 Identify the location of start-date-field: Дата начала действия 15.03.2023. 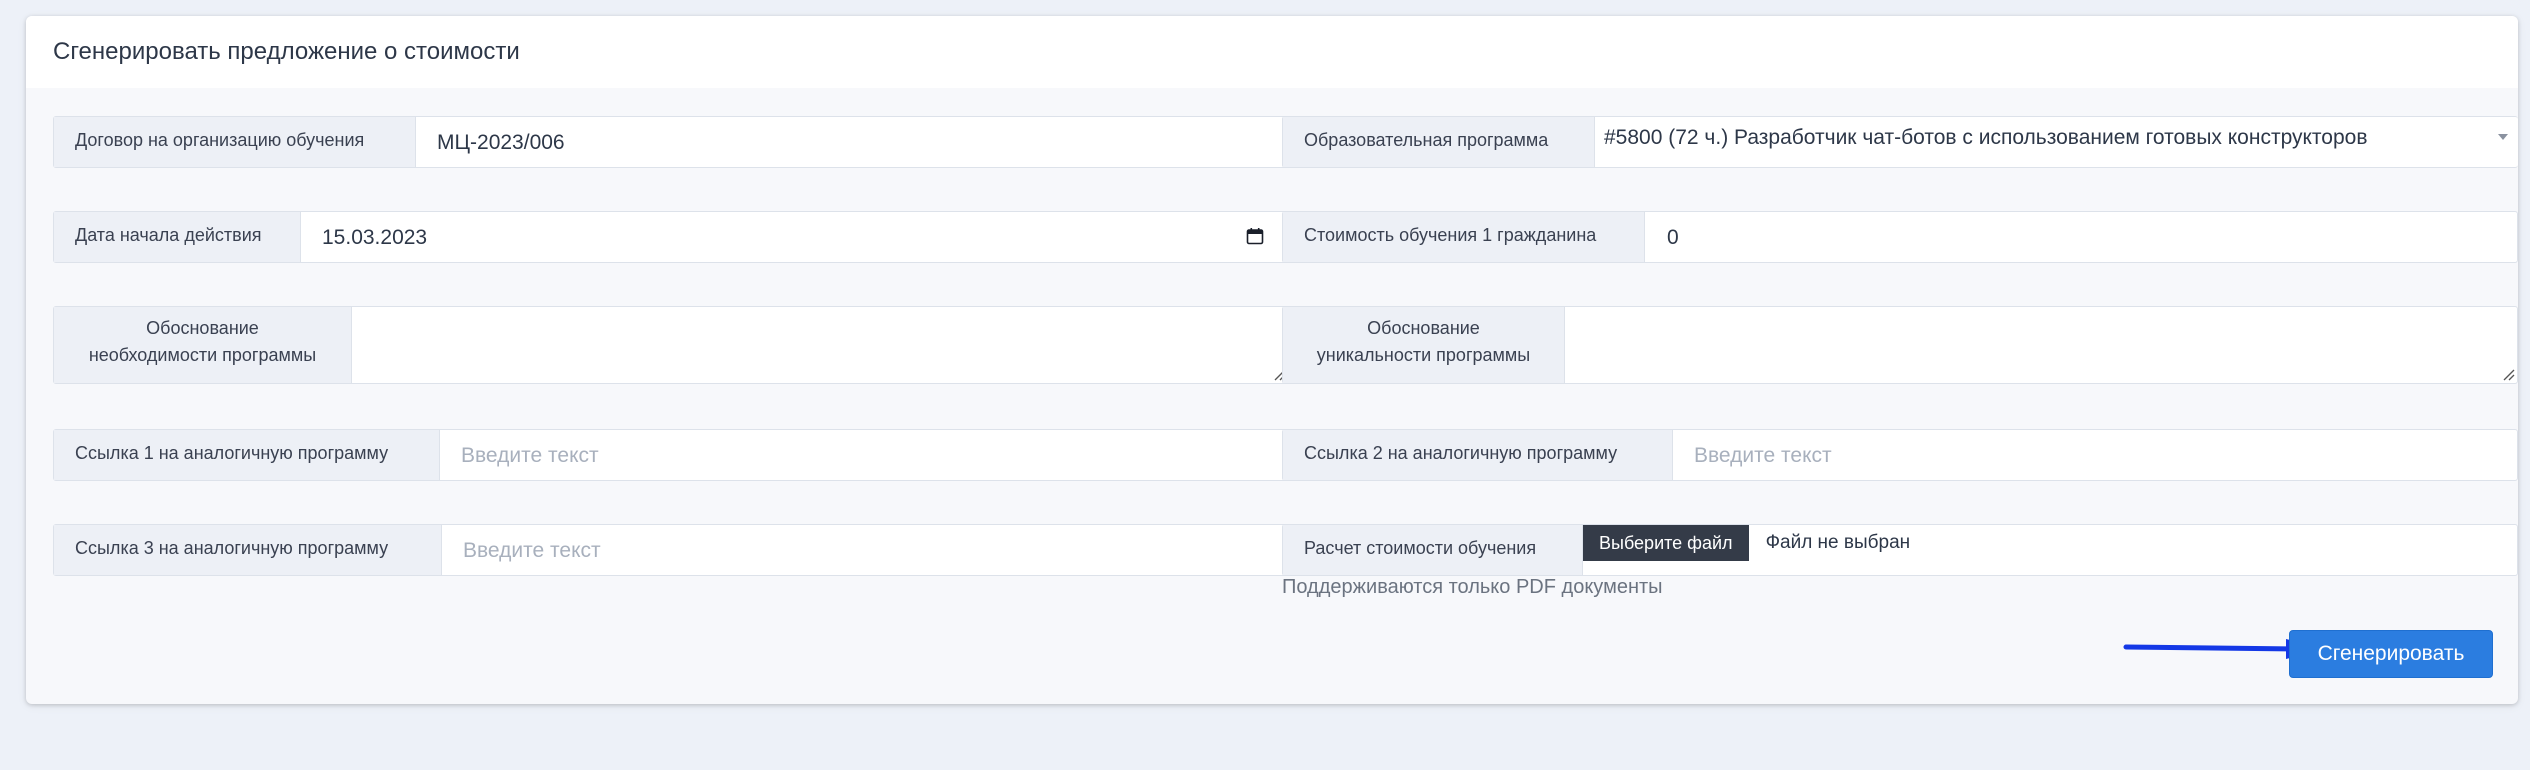
(671, 237).